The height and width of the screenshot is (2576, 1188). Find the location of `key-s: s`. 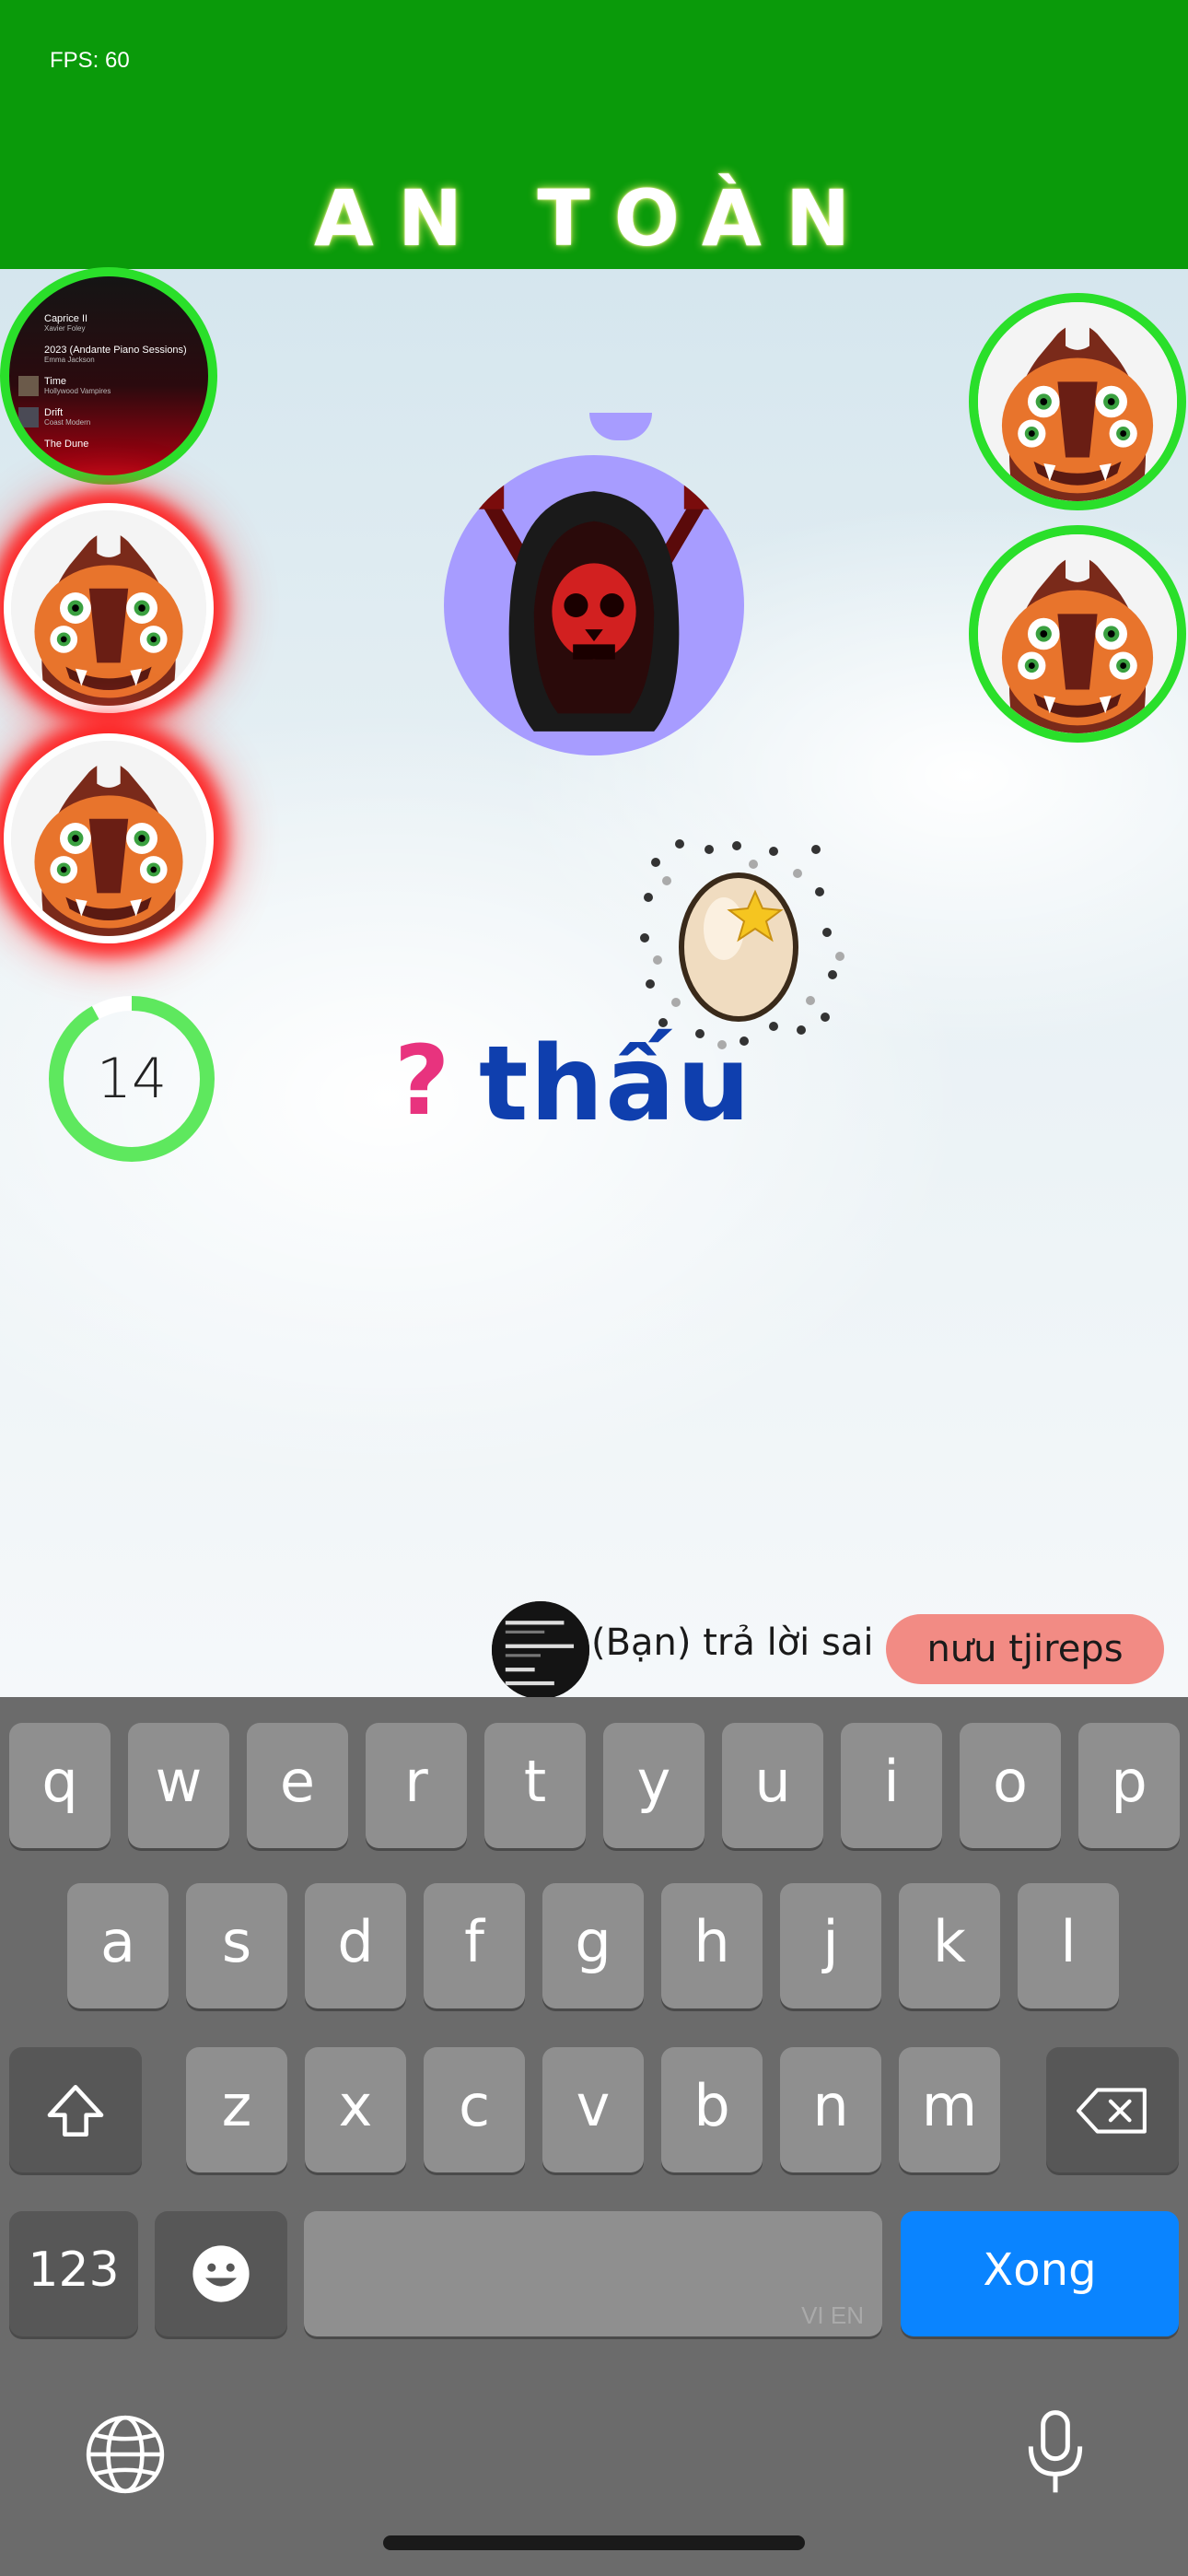

key-s: s is located at coordinates (236, 1945).